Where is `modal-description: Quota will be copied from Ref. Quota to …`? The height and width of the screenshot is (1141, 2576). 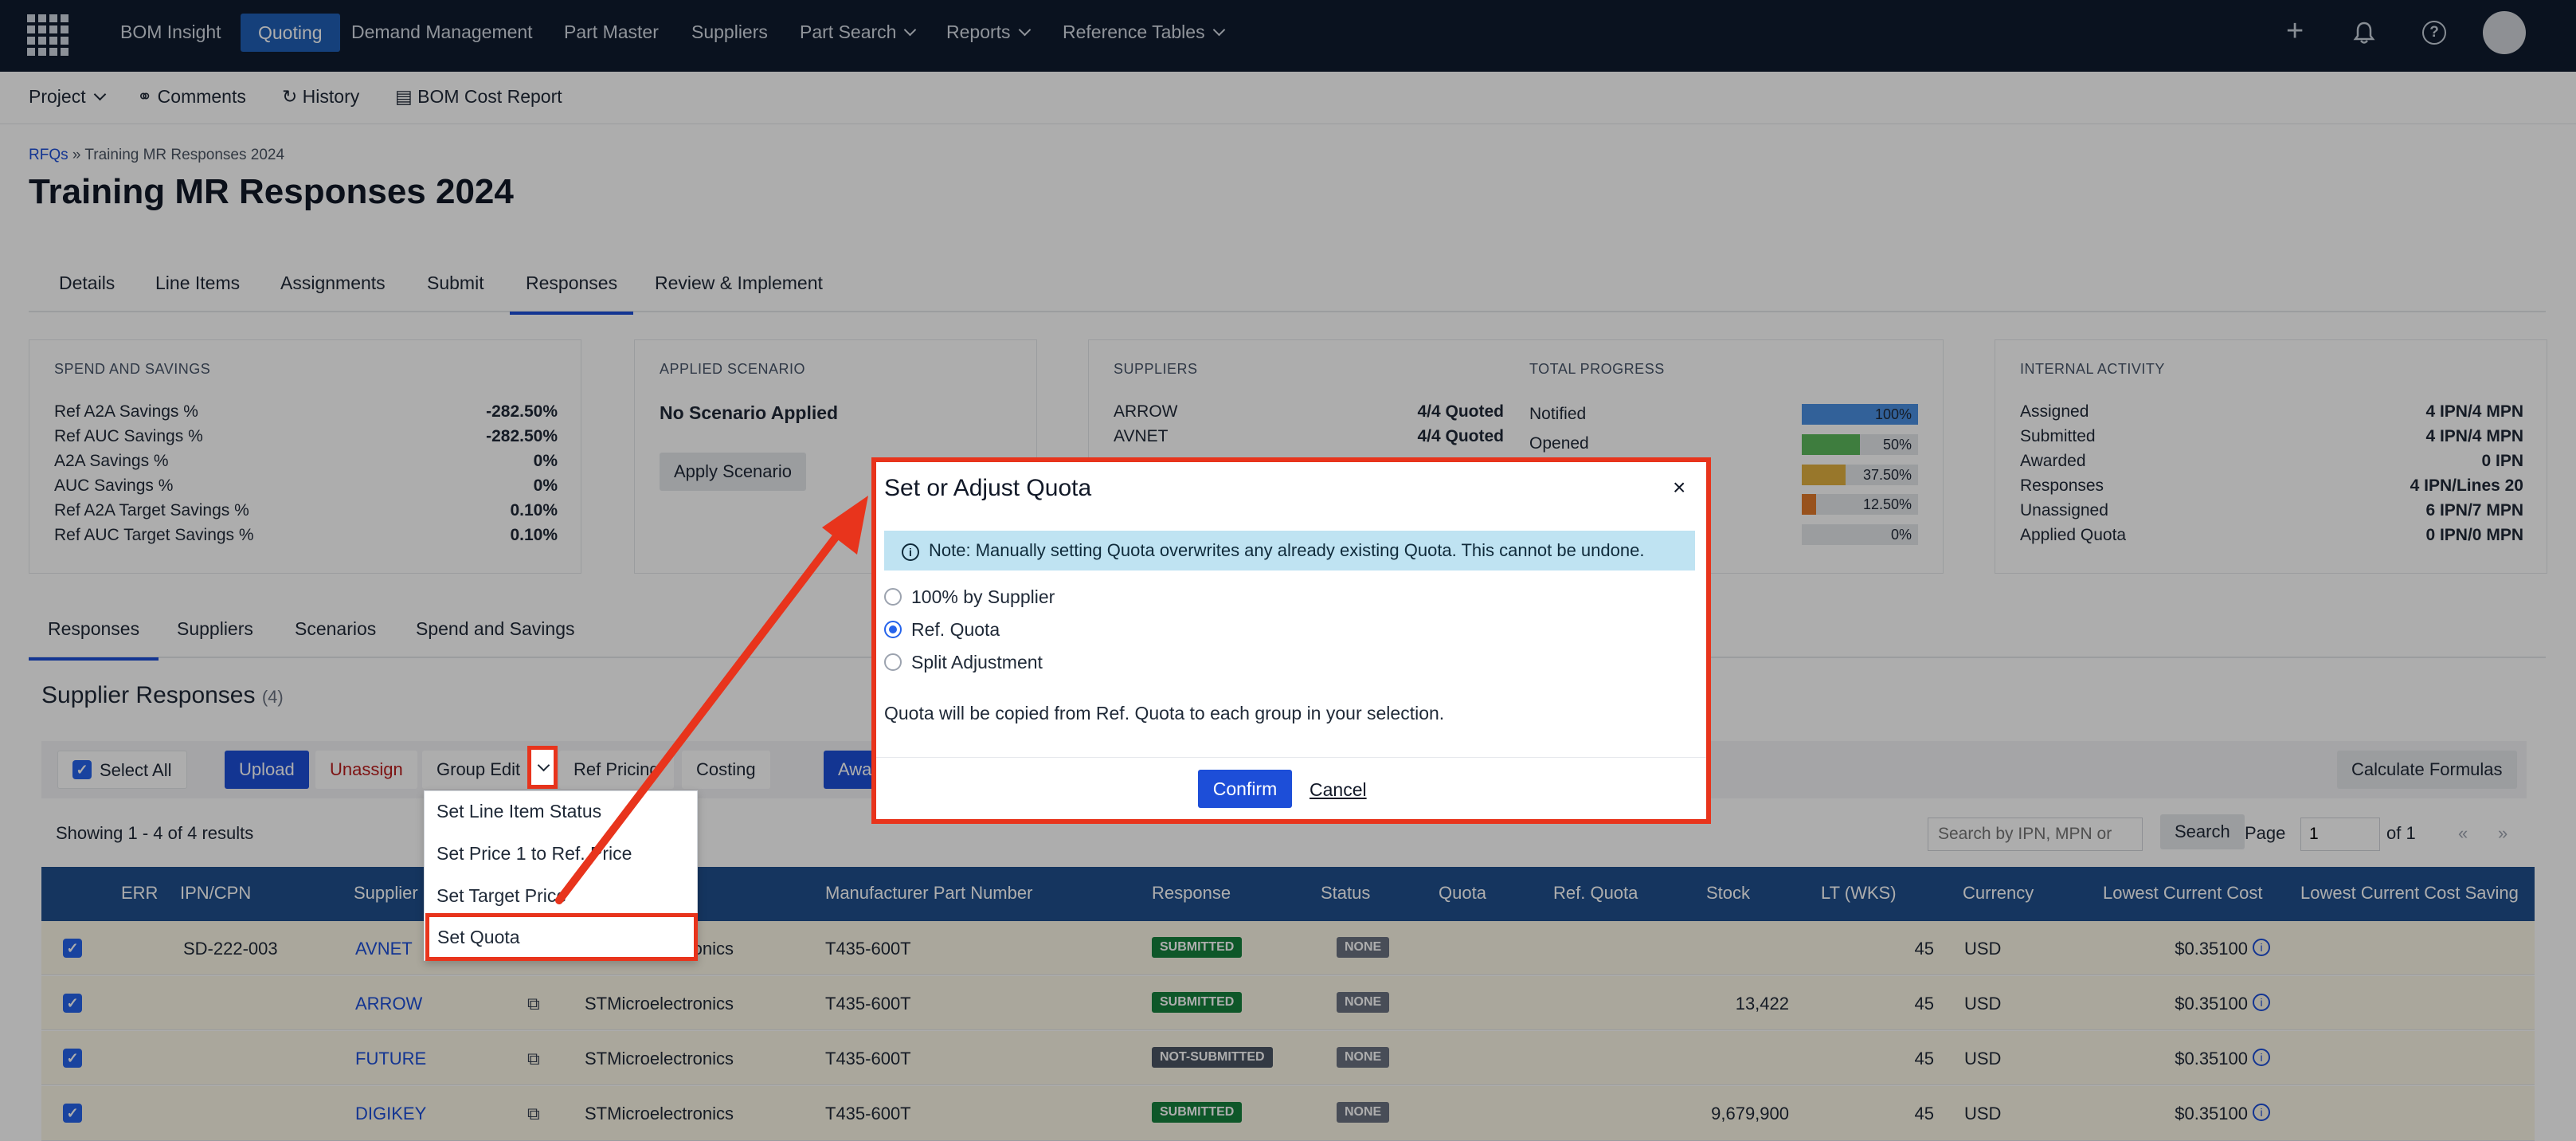 modal-description: Quota will be copied from Ref. Quota to … is located at coordinates (1164, 713).